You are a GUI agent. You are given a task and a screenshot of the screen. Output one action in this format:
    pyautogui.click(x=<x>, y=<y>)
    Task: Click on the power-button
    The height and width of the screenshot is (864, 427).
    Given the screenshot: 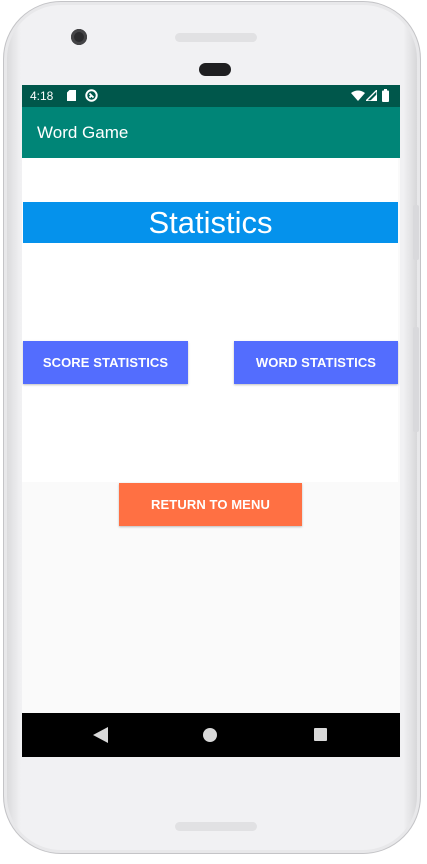 What is the action you would take?
    pyautogui.click(x=416, y=232)
    